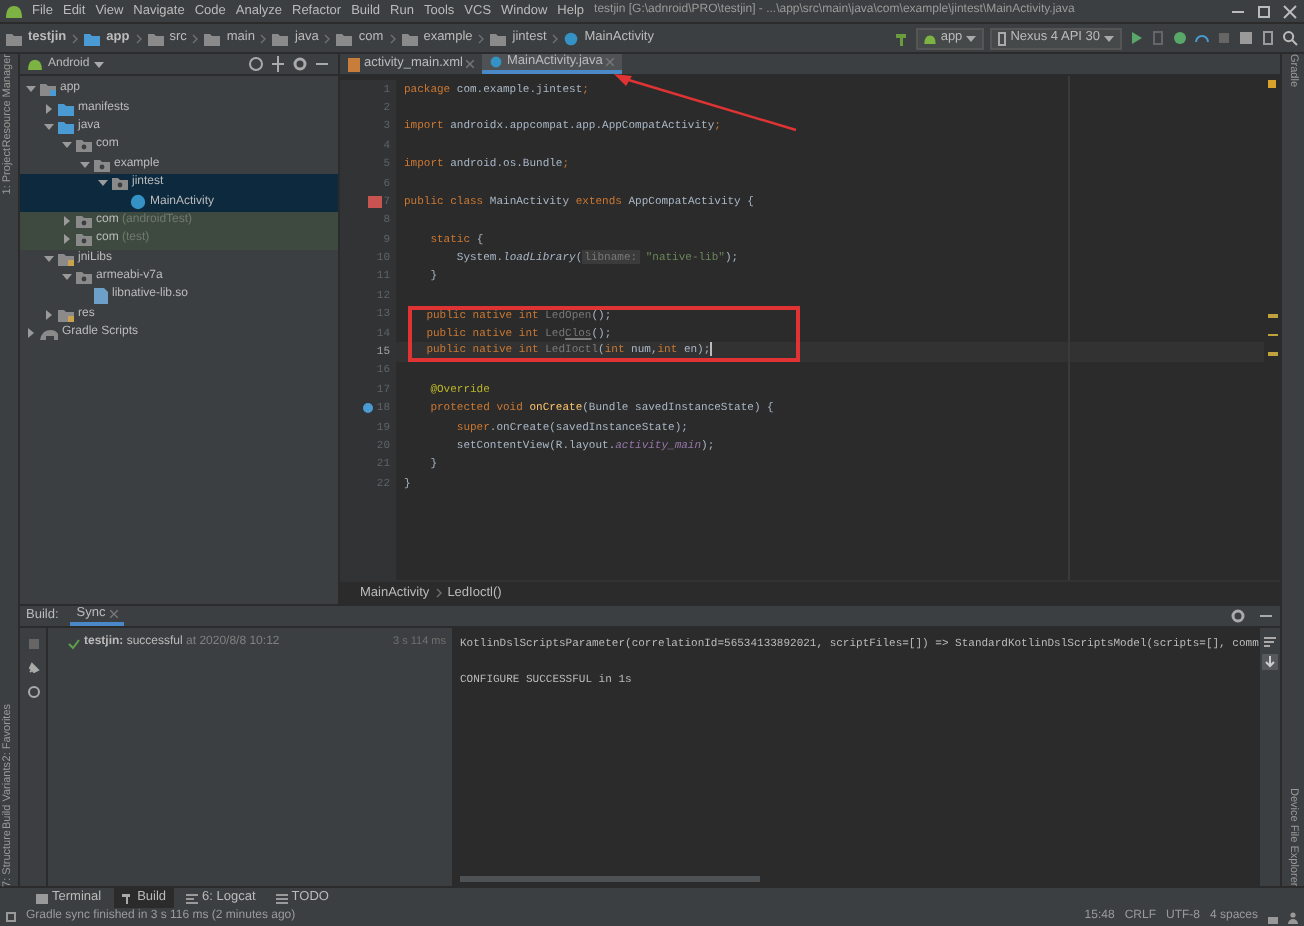  Describe the element at coordinates (374, 202) in the screenshot. I see `run-gutter-icon` at that location.